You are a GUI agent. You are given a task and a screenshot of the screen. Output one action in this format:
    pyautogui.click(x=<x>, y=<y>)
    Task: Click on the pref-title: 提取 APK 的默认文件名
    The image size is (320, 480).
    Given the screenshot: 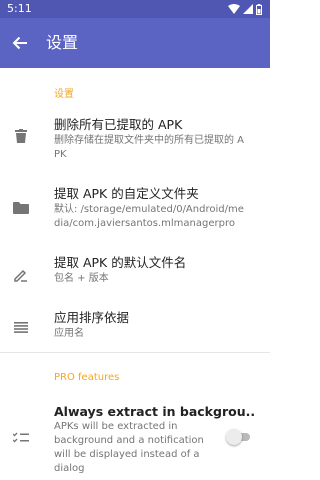 What is the action you would take?
    pyautogui.click(x=120, y=262)
    